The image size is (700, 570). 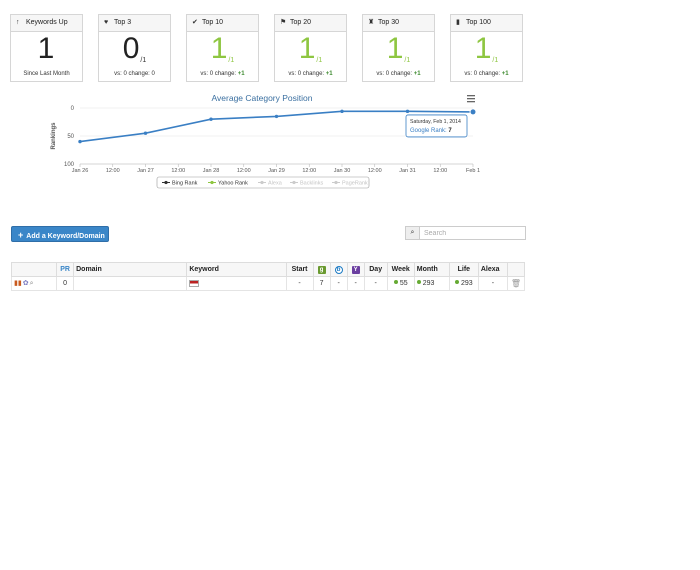 I want to click on magnifier-icon: ⌕, so click(x=32, y=284).